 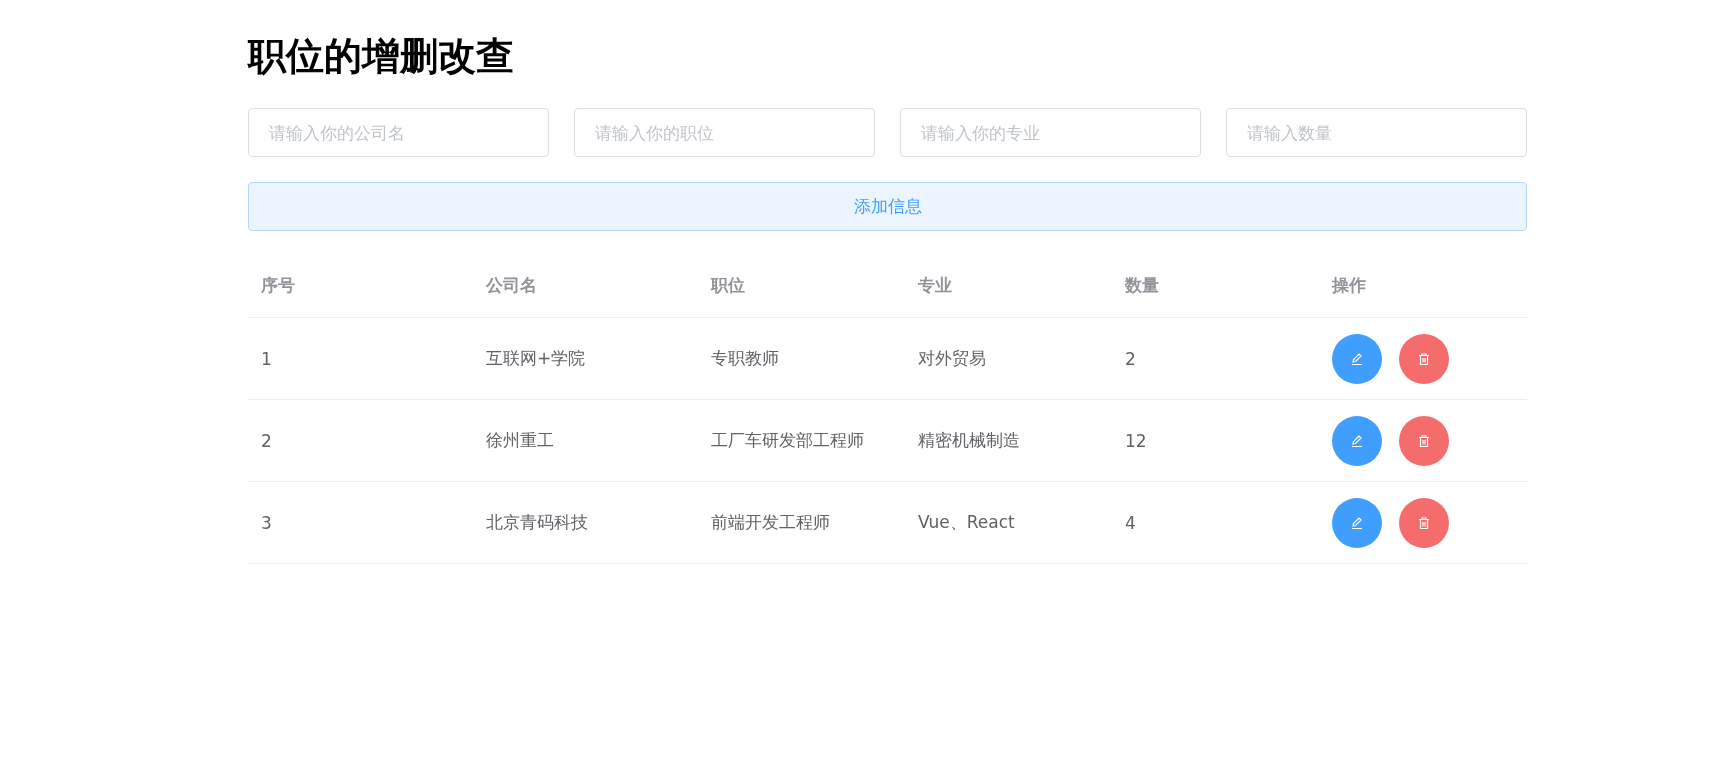 What do you see at coordinates (520, 440) in the screenshot?
I see `table-cell-text: 徐州重工` at bounding box center [520, 440].